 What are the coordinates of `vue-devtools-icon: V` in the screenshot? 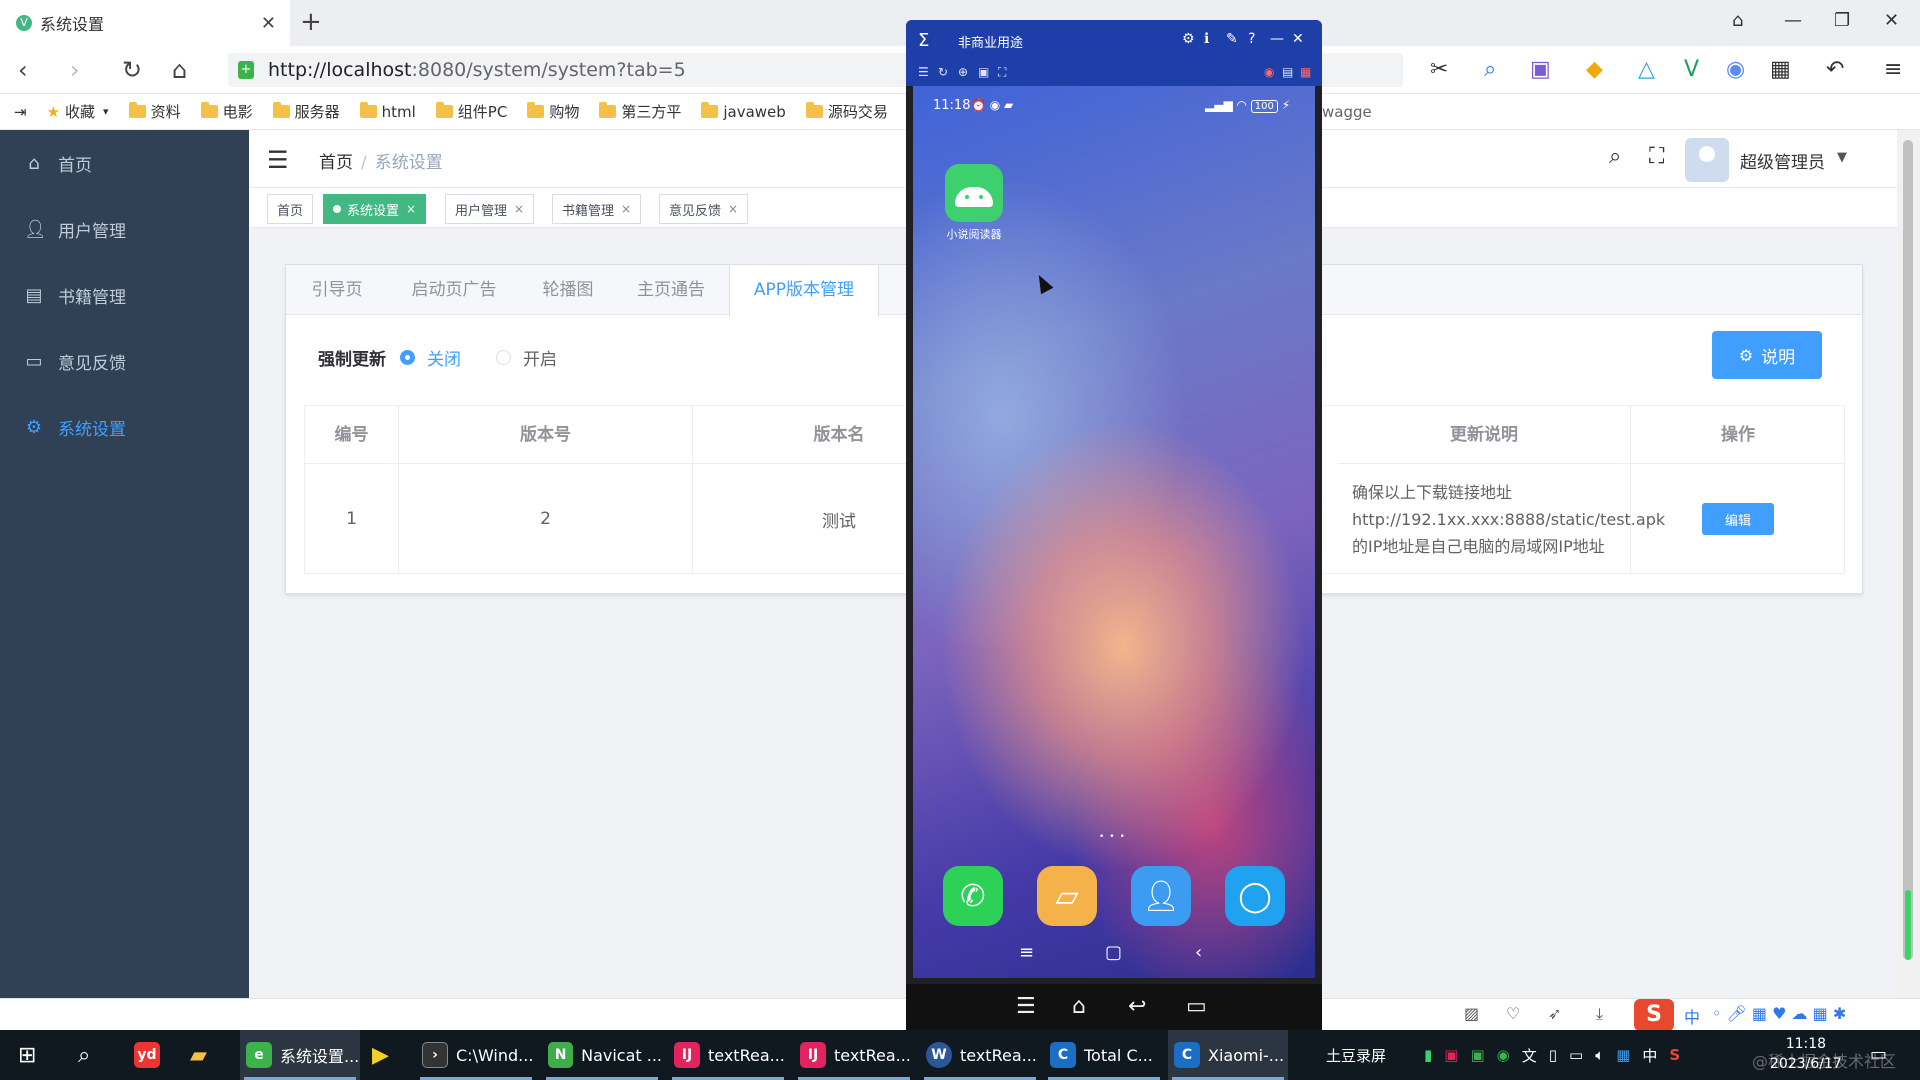 It's located at (1691, 70).